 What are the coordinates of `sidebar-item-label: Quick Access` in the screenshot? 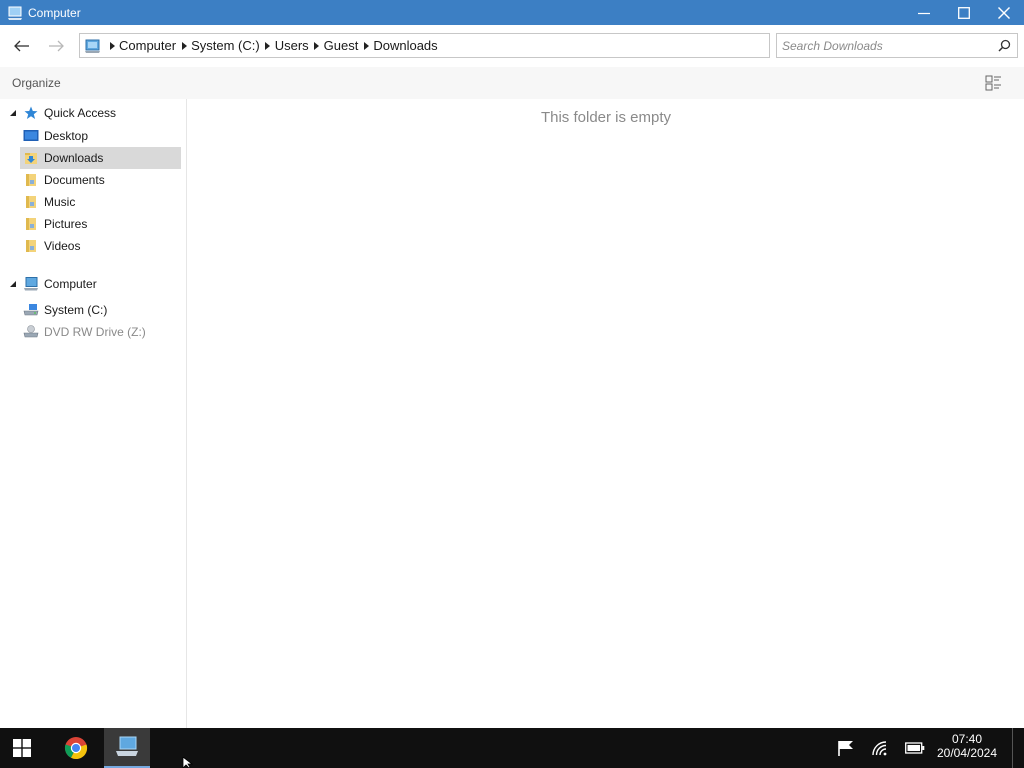 It's located at (80, 113).